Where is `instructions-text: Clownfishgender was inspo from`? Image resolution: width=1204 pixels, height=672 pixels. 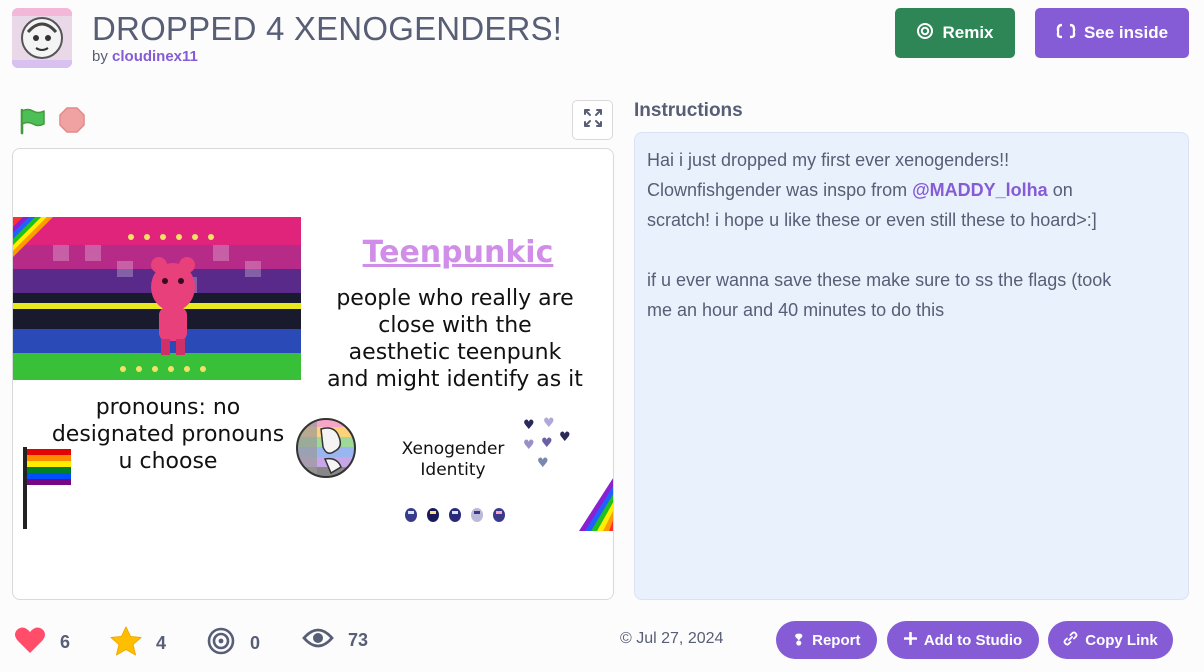 instructions-text: Clownfishgender was inspo from is located at coordinates (780, 190).